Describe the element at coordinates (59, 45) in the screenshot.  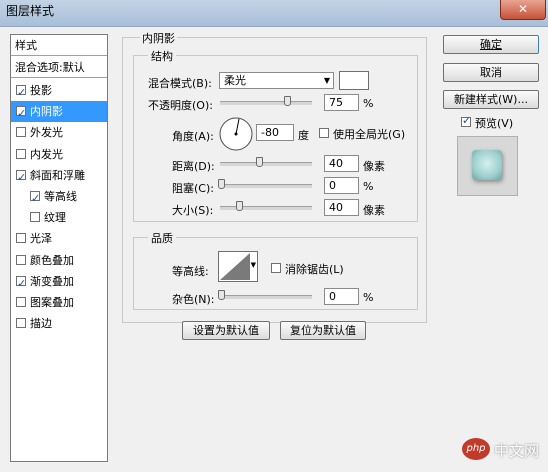
I see `styles-header: 样式` at that location.